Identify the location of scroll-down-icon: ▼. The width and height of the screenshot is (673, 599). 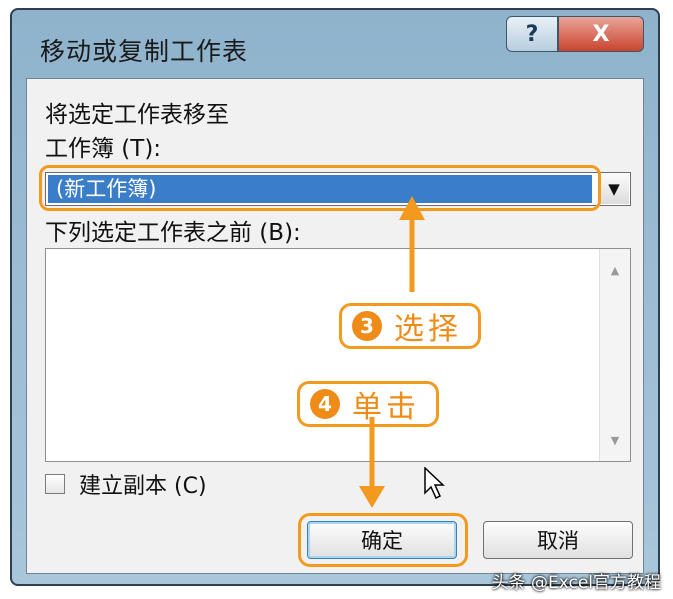
(615, 440).